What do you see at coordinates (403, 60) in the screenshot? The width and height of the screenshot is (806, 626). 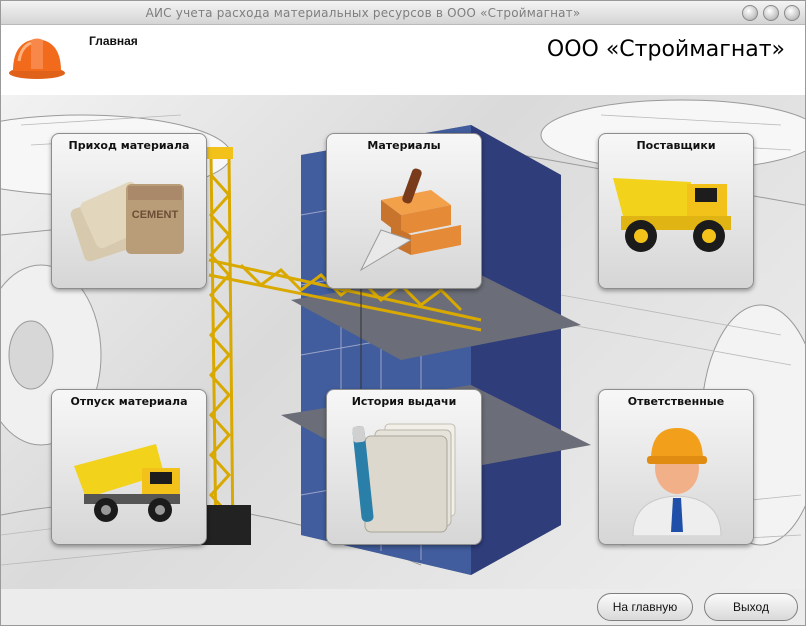 I see `header: Главная ООО «Строймагнат»` at bounding box center [403, 60].